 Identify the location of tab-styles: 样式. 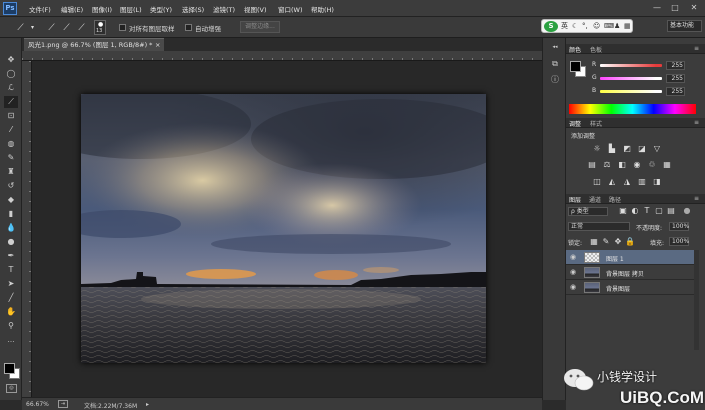
(596, 123).